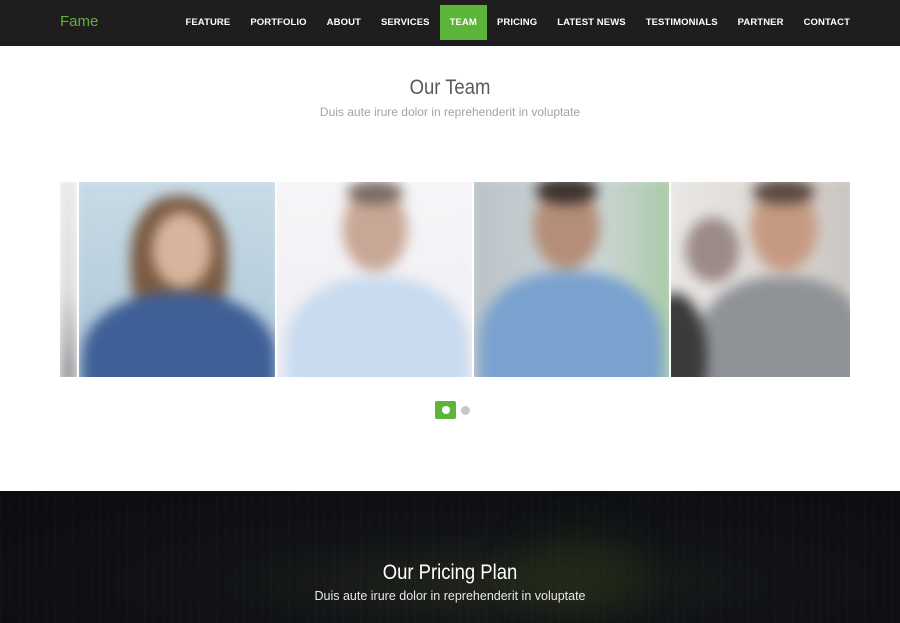  What do you see at coordinates (207, 22) in the screenshot?
I see `nav-item-feature: FEATURE` at bounding box center [207, 22].